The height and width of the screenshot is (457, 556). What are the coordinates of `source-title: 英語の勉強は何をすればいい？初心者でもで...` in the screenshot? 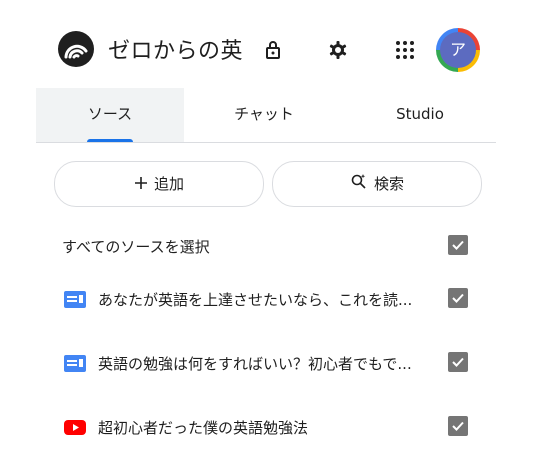 It's located at (255, 364).